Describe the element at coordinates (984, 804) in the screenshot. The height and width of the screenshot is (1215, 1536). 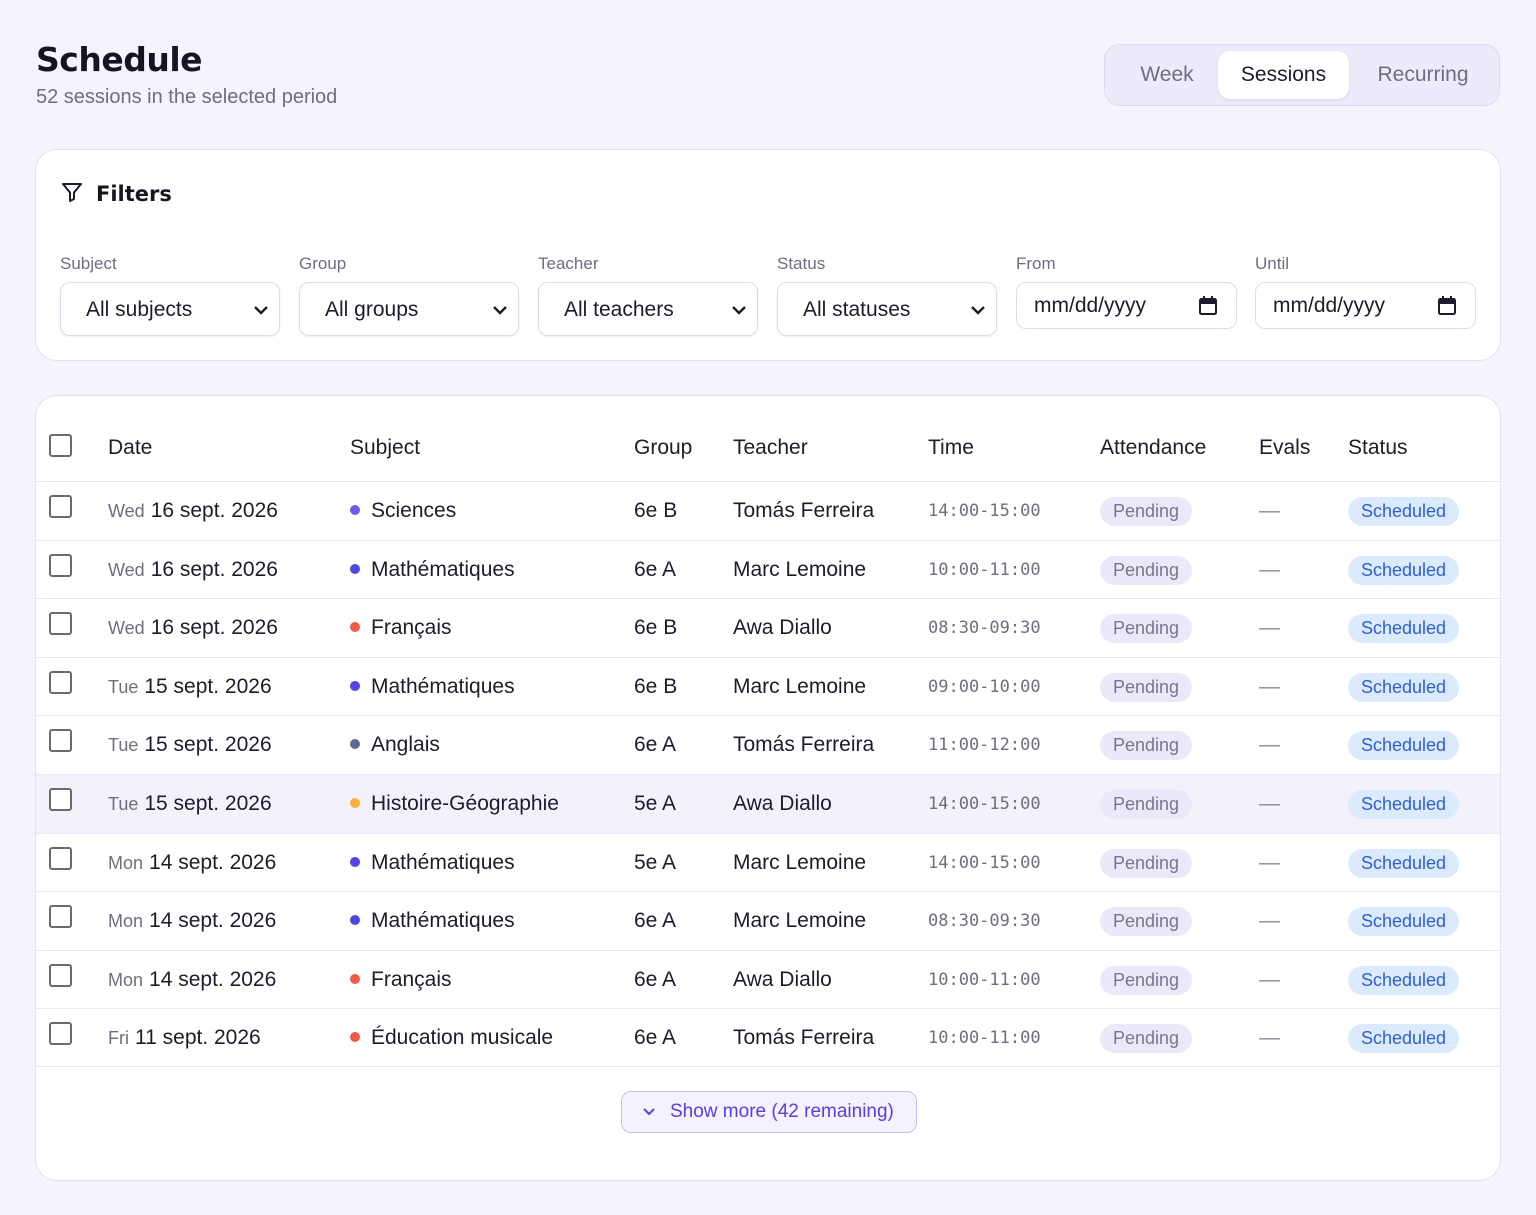
I see `time: 14:00-15:00` at that location.